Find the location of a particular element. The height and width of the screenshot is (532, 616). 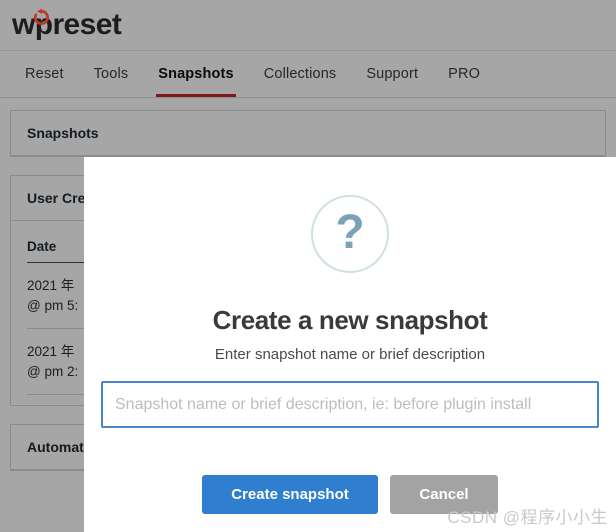

question-mark-glyph: ? is located at coordinates (350, 232).